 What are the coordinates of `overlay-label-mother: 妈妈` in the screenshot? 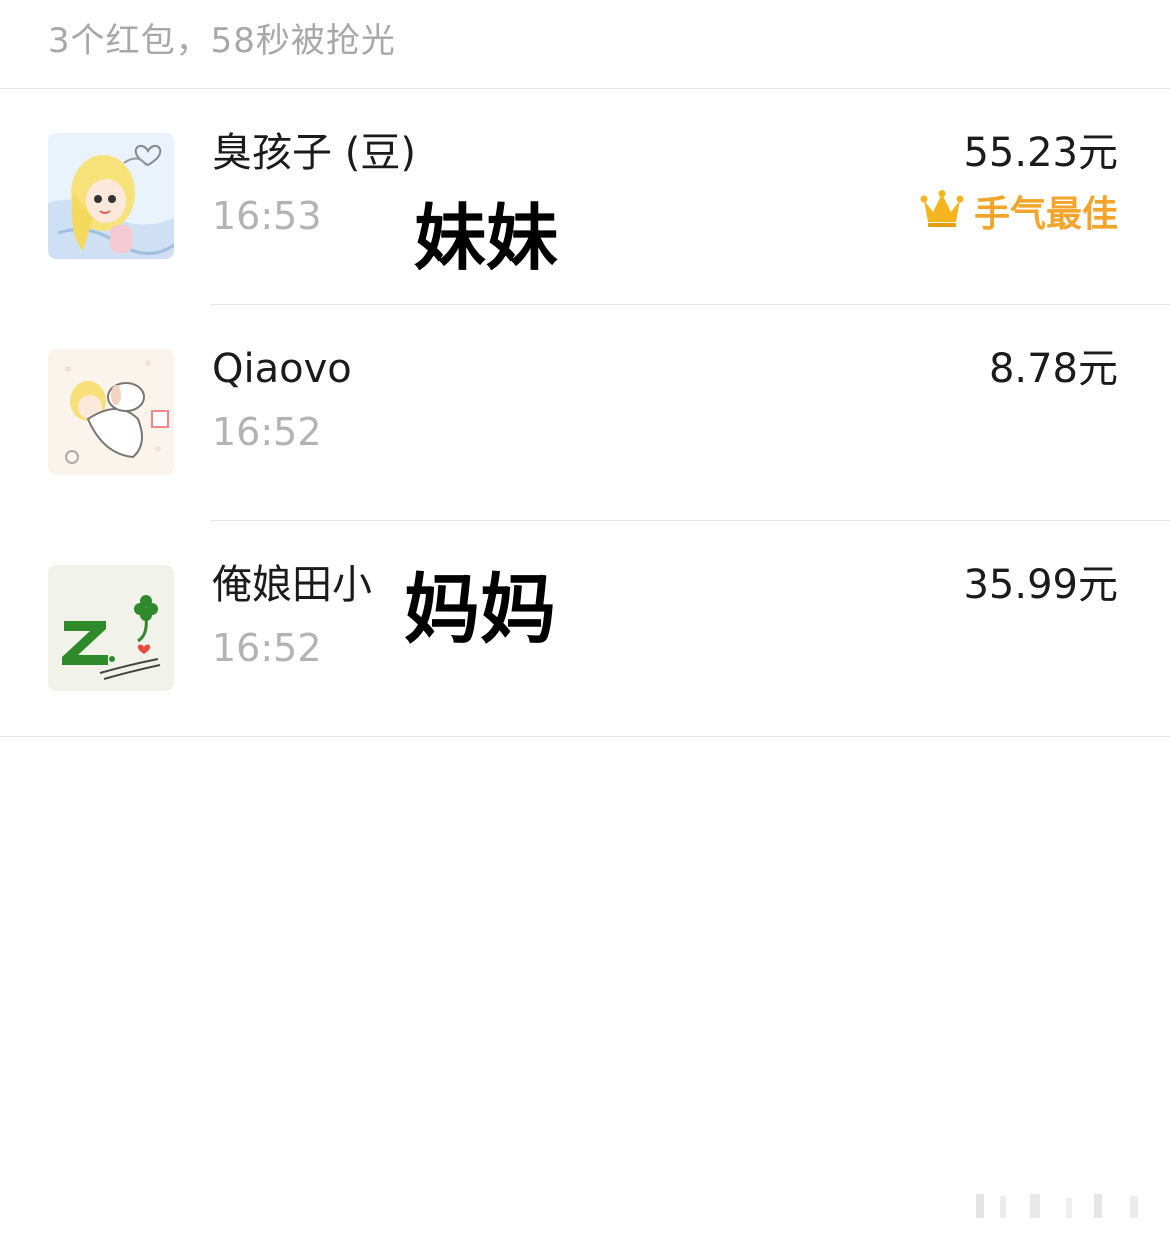 It's located at (484, 611).